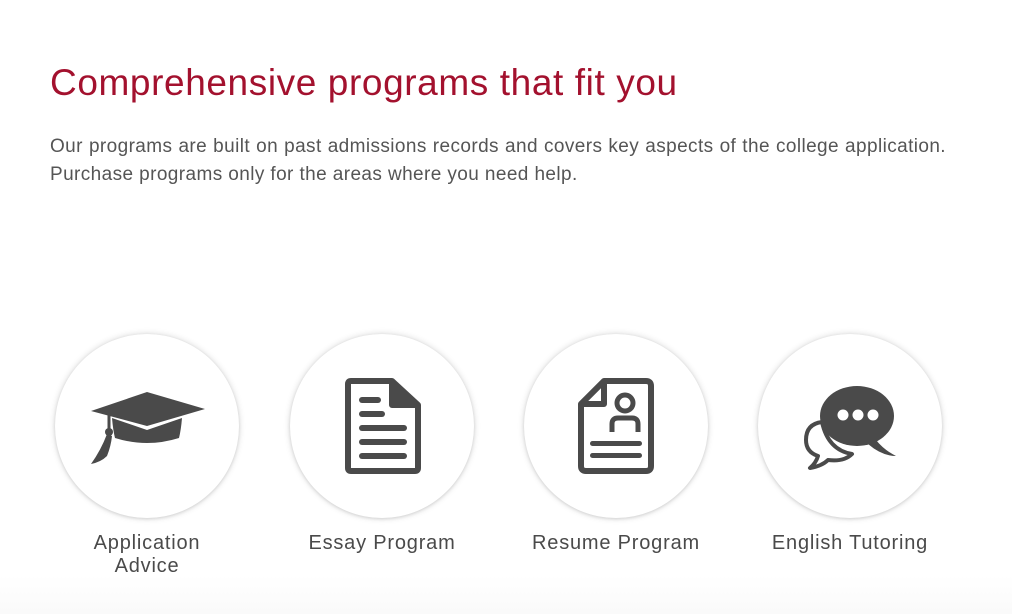 The image size is (1012, 614). I want to click on program-label: English Tutoring, so click(850, 543).